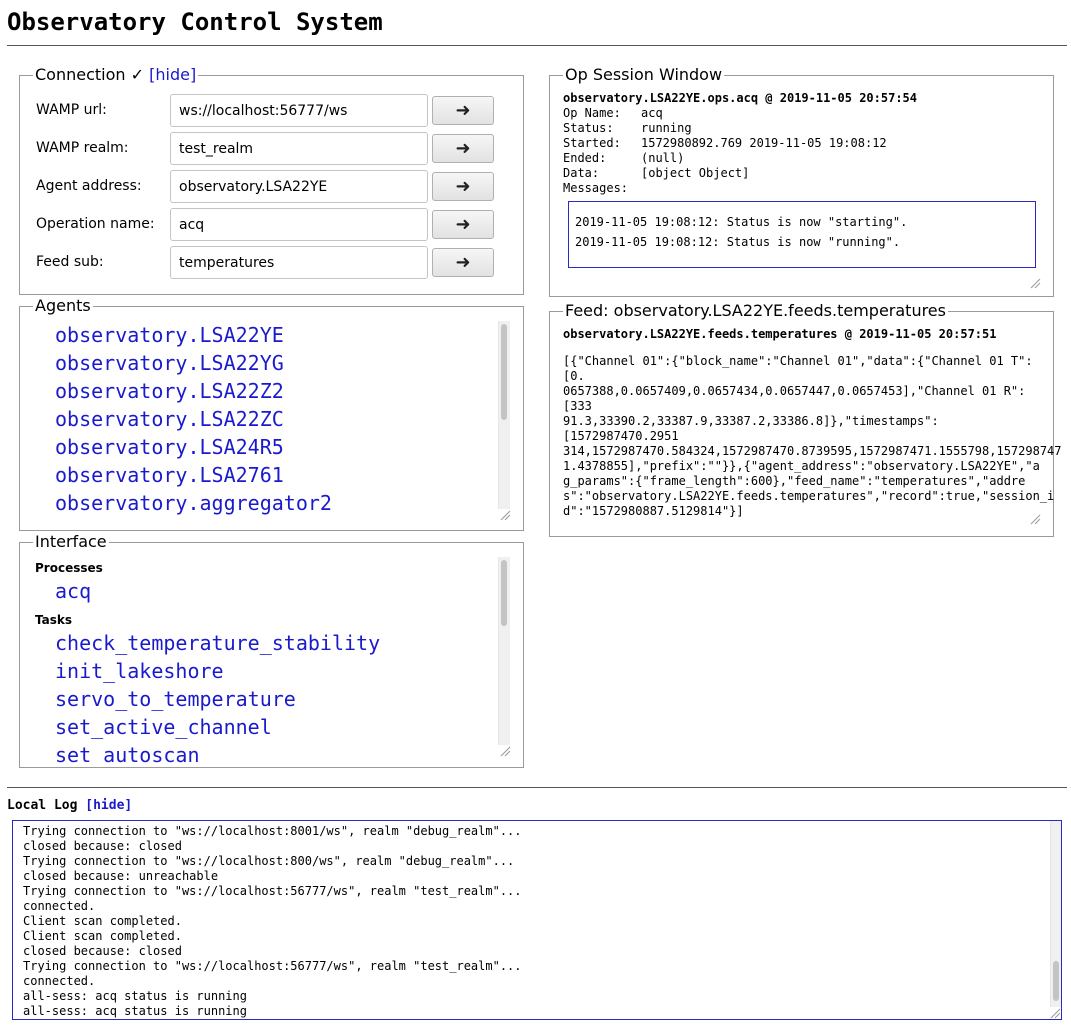  I want to click on agent-item: observatory.LSA24R5, so click(265, 447).